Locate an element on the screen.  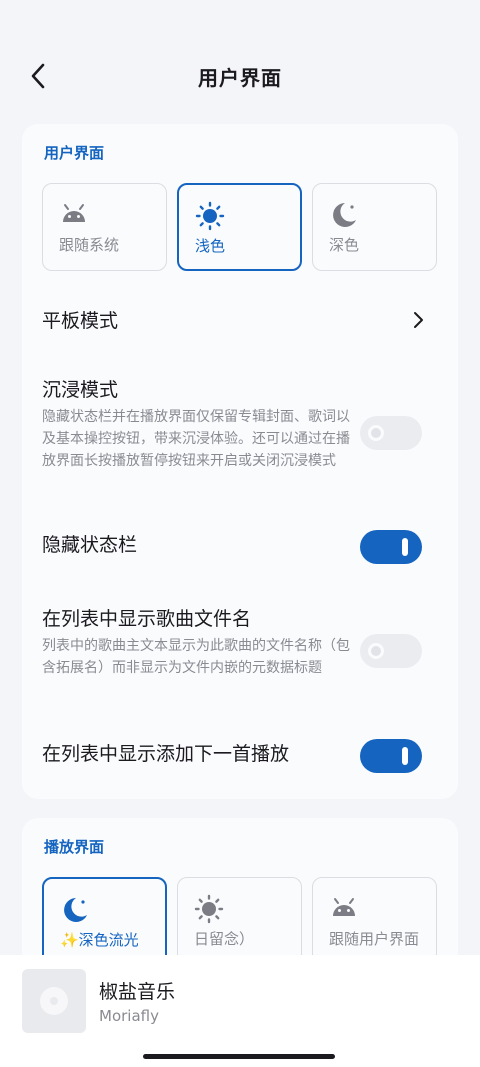
theme-option-label: ✨深色流光 is located at coordinates (99, 940).